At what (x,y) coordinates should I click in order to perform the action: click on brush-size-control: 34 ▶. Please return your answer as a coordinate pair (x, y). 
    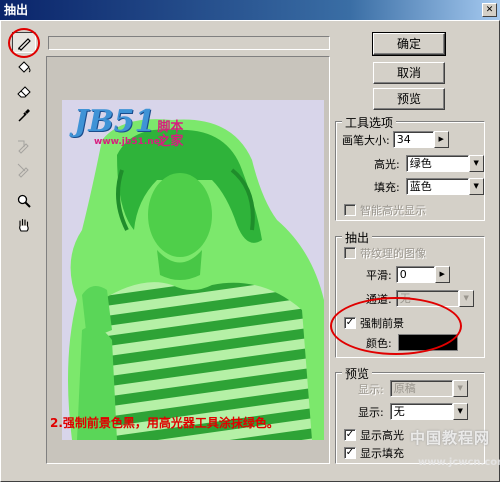
    Looking at the image, I should click on (420, 139).